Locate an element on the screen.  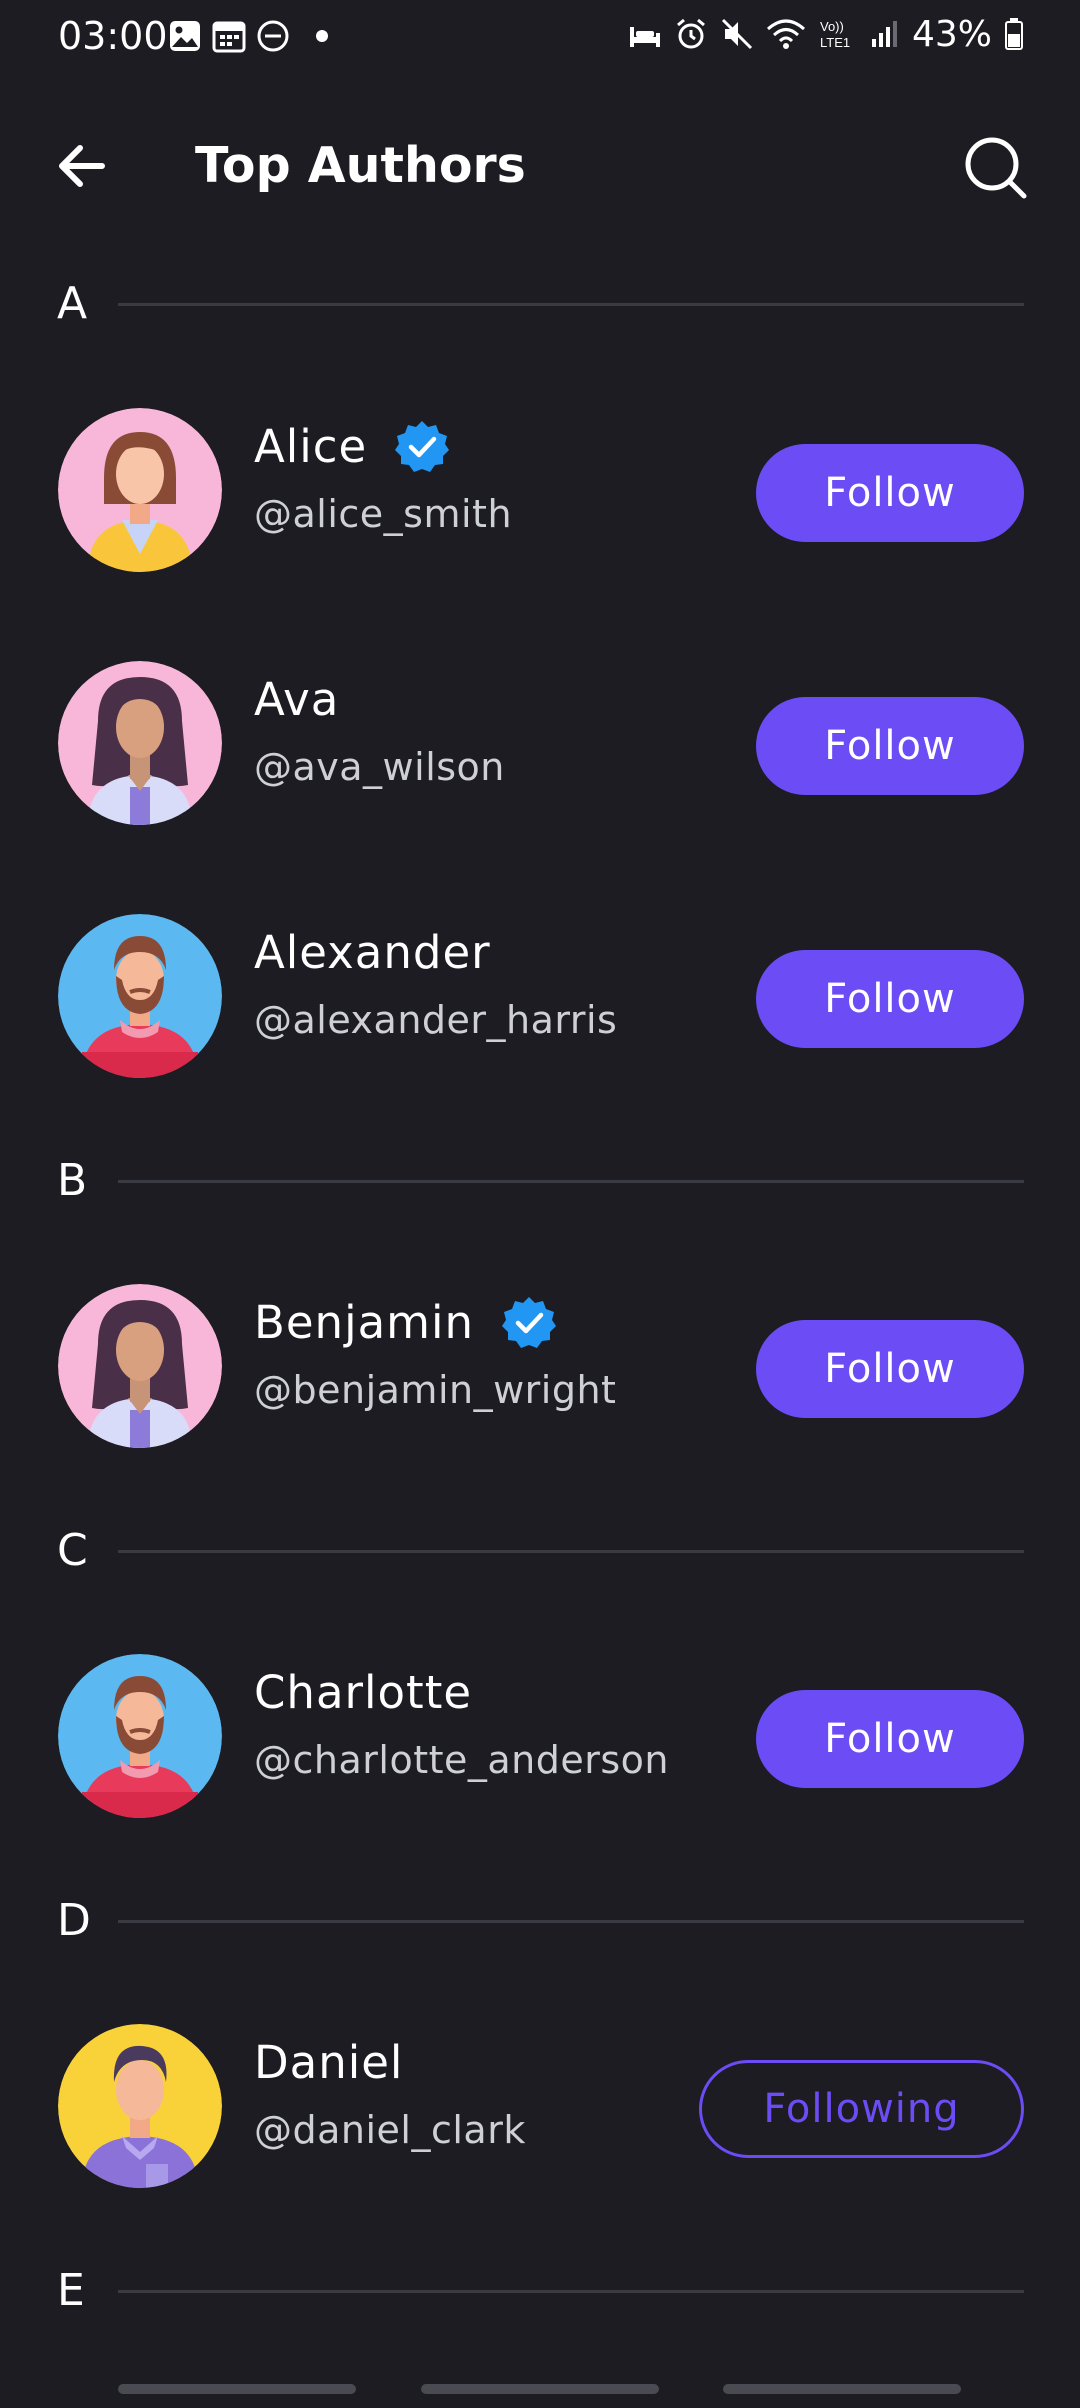
author-row-charlotte: Charlotte @charlotte_anderson Follow is located at coordinates (540, 1739).